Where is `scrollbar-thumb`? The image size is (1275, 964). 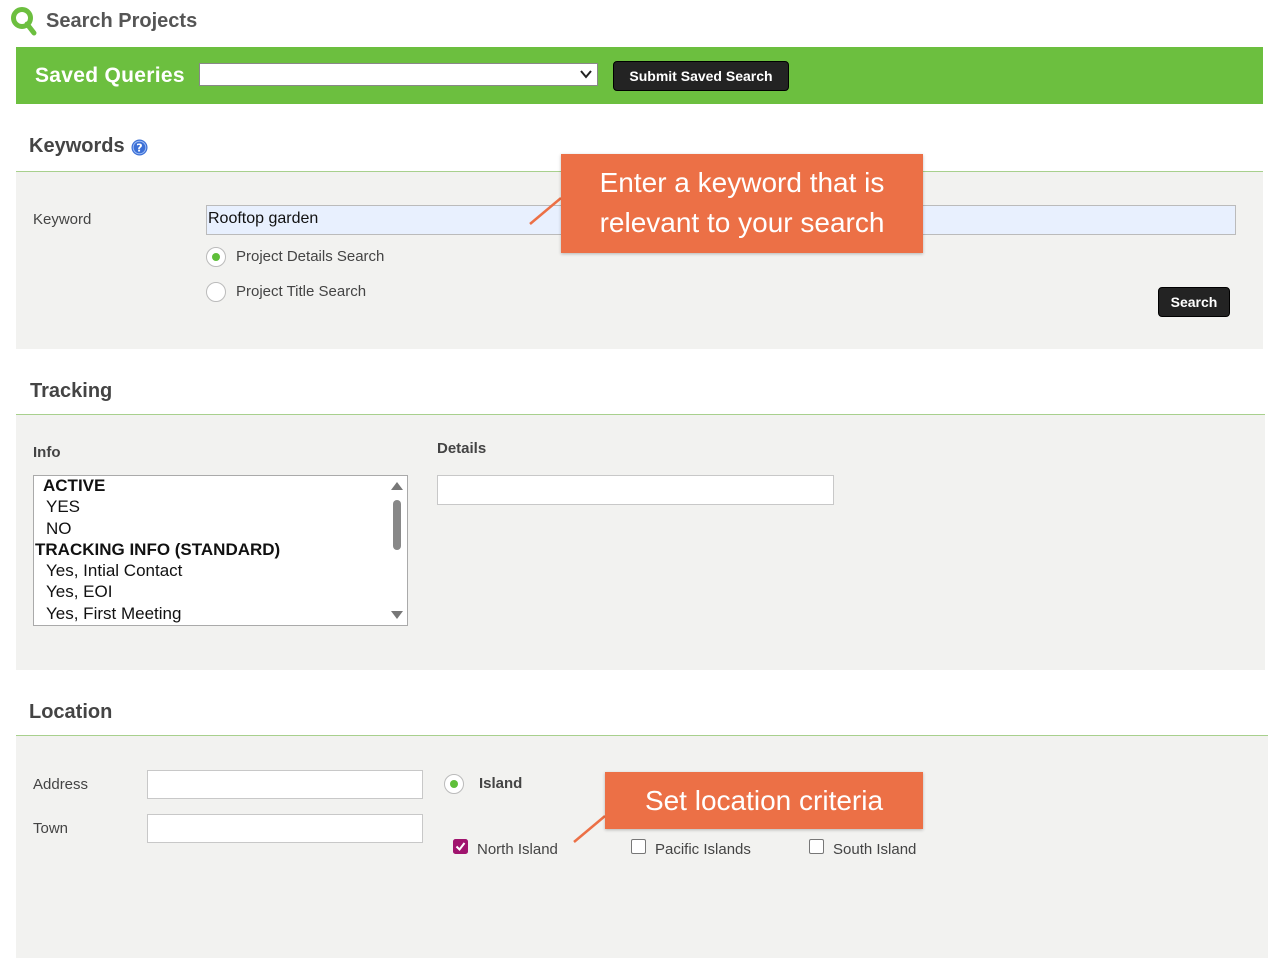 scrollbar-thumb is located at coordinates (397, 525).